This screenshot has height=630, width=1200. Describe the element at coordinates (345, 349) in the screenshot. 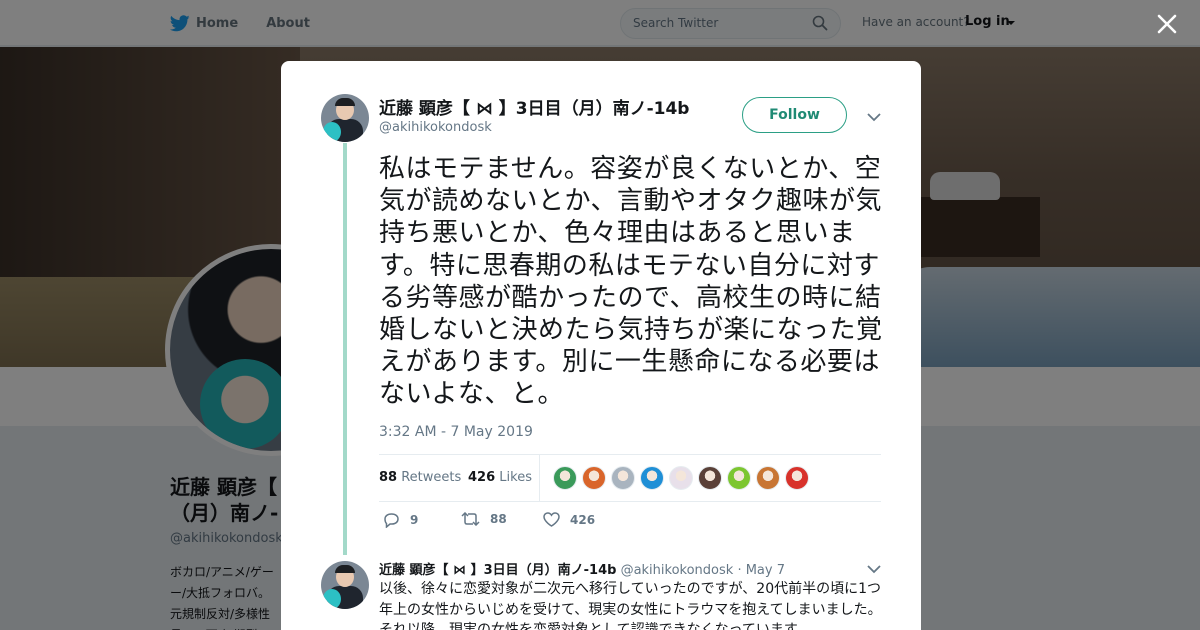

I see `thread-line` at that location.